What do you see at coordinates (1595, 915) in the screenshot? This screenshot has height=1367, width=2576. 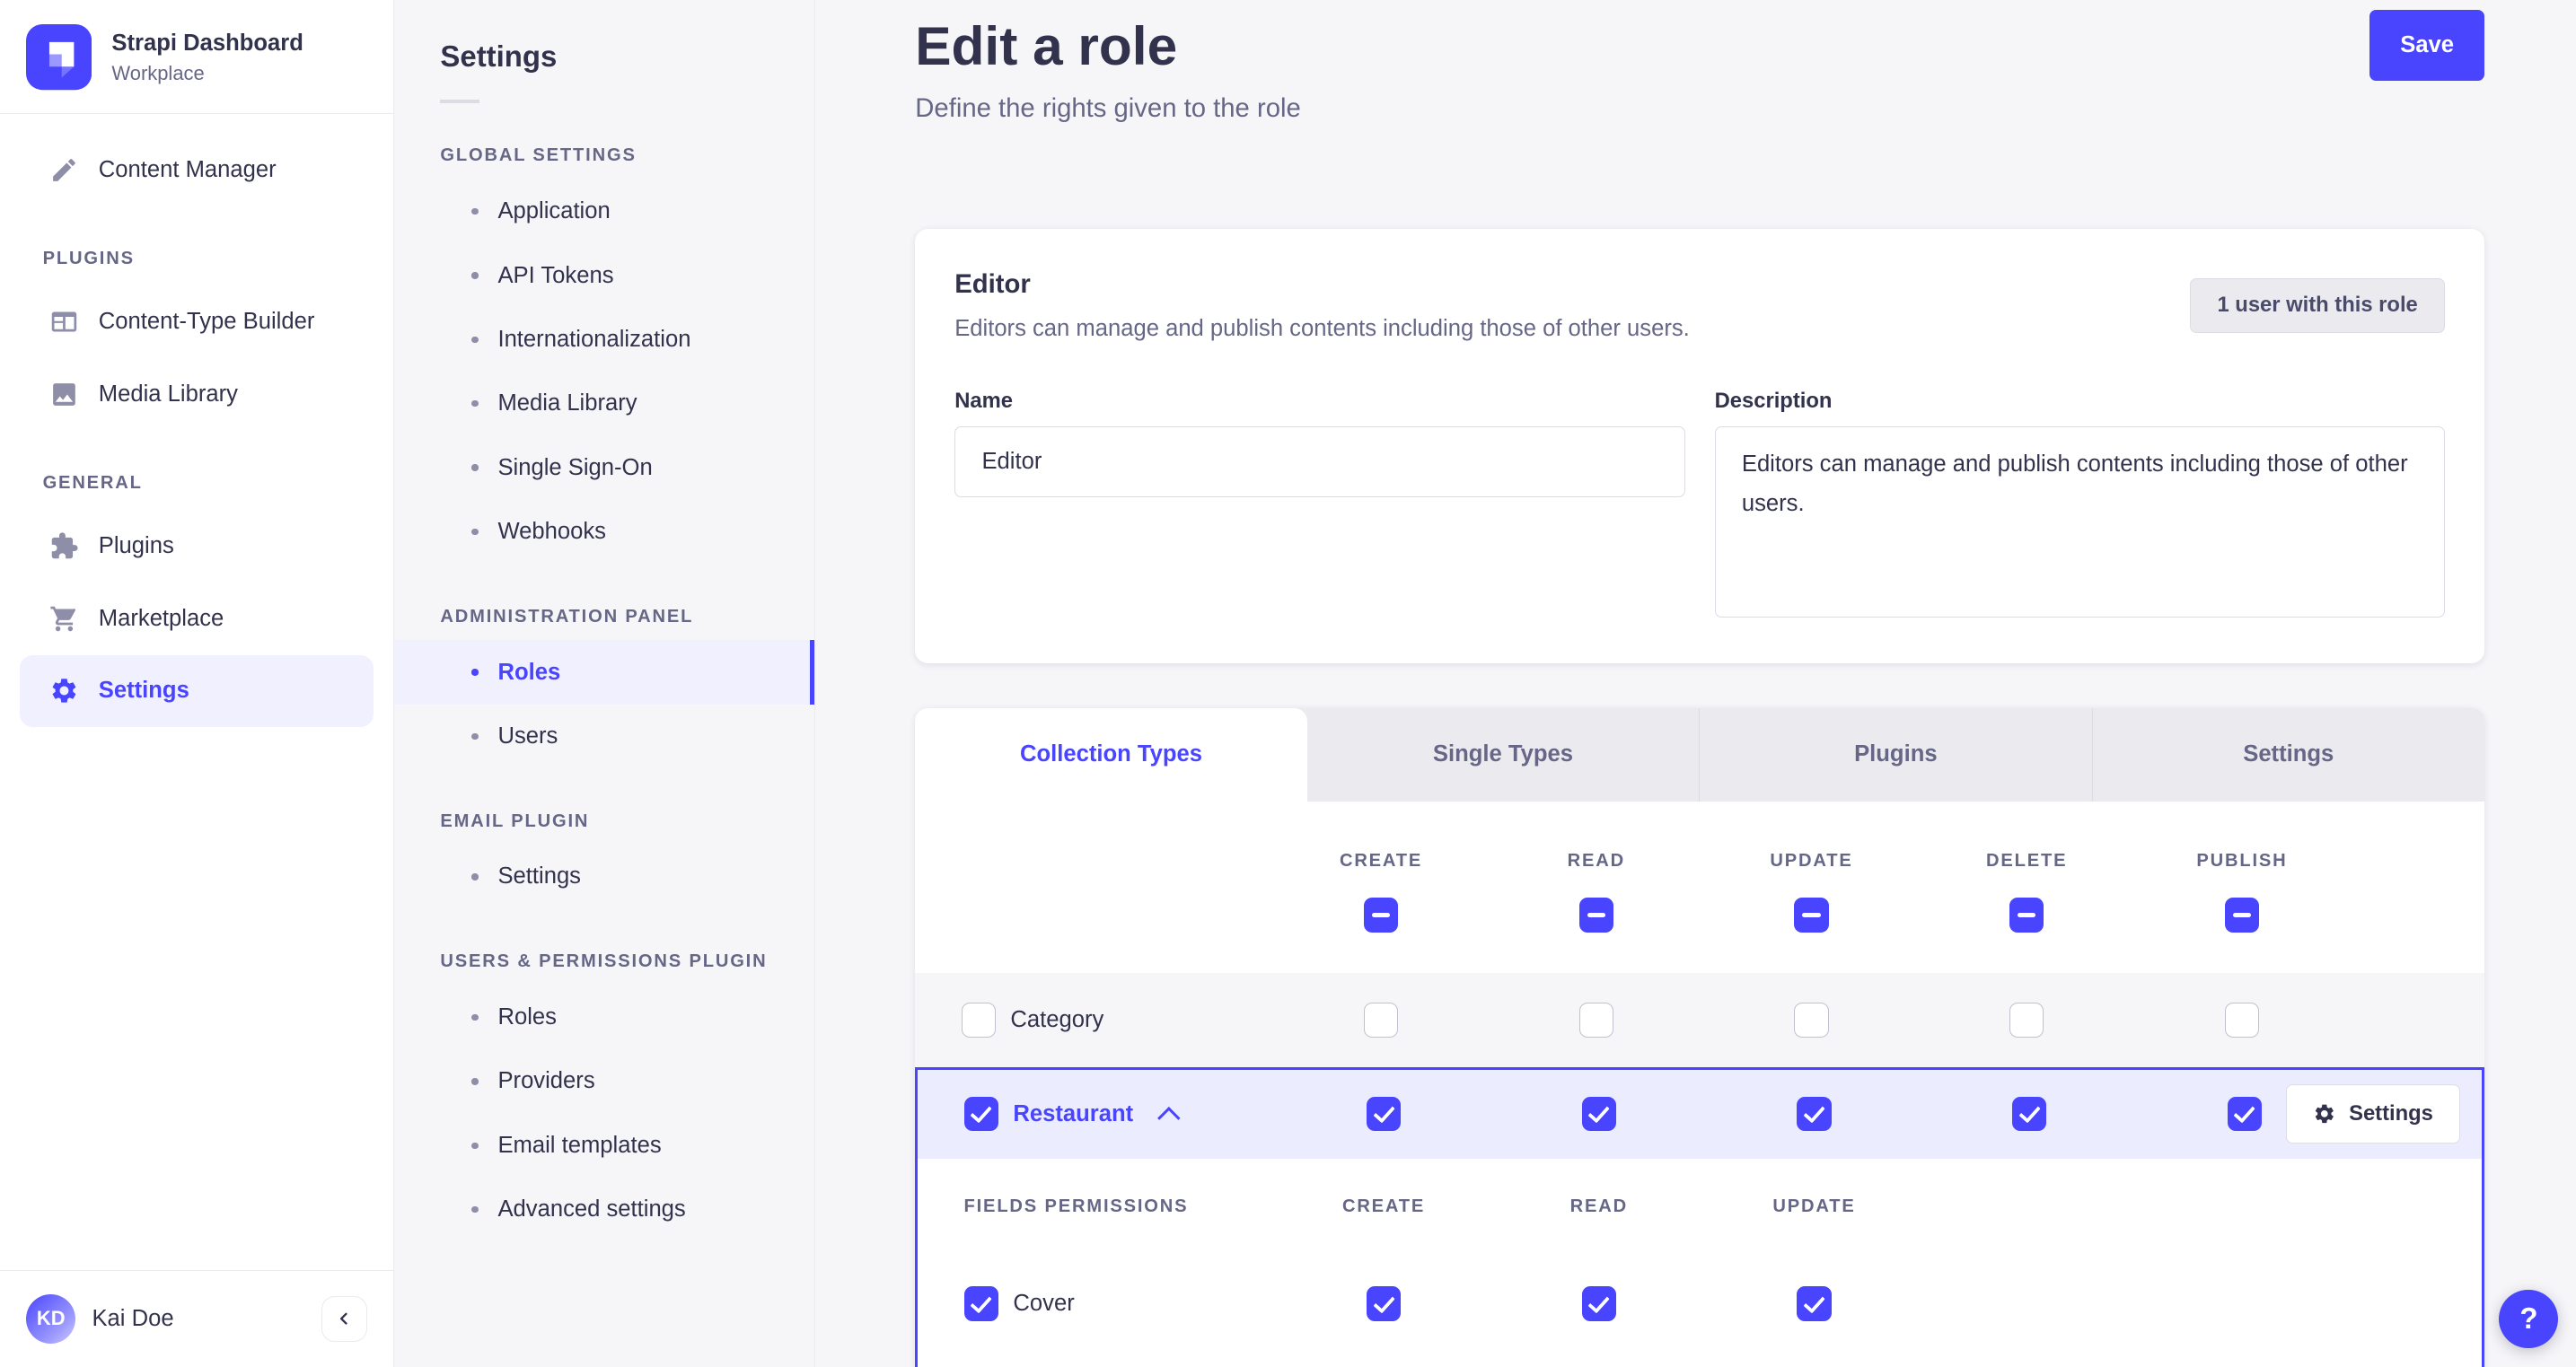 I see `select-all-read-checkbox` at bounding box center [1595, 915].